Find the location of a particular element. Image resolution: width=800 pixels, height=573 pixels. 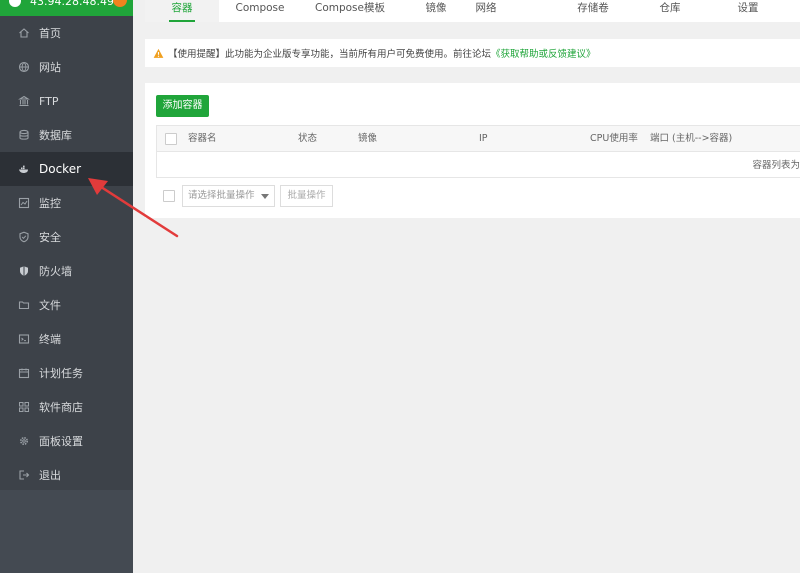

sidebar-item-label: 退出 is located at coordinates (50, 475).